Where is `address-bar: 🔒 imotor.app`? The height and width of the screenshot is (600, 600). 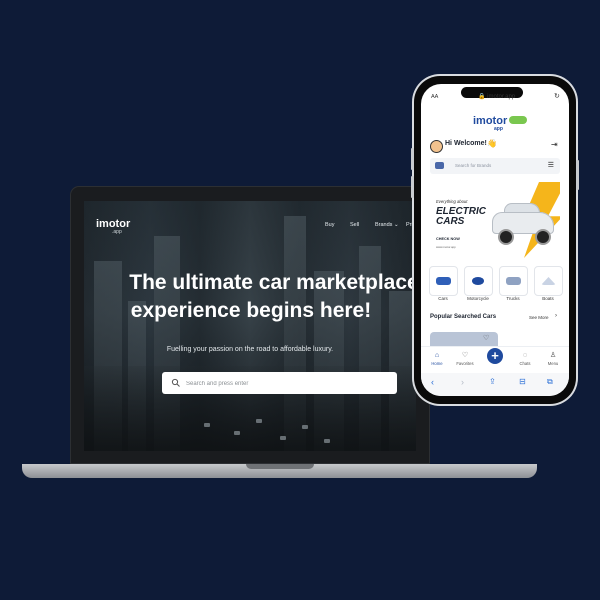
address-bar: 🔒 imotor.app is located at coordinates (496, 96).